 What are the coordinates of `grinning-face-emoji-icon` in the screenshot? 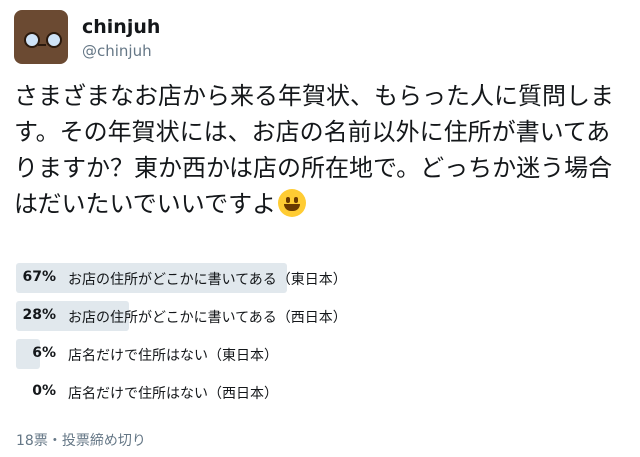 It's located at (292, 203).